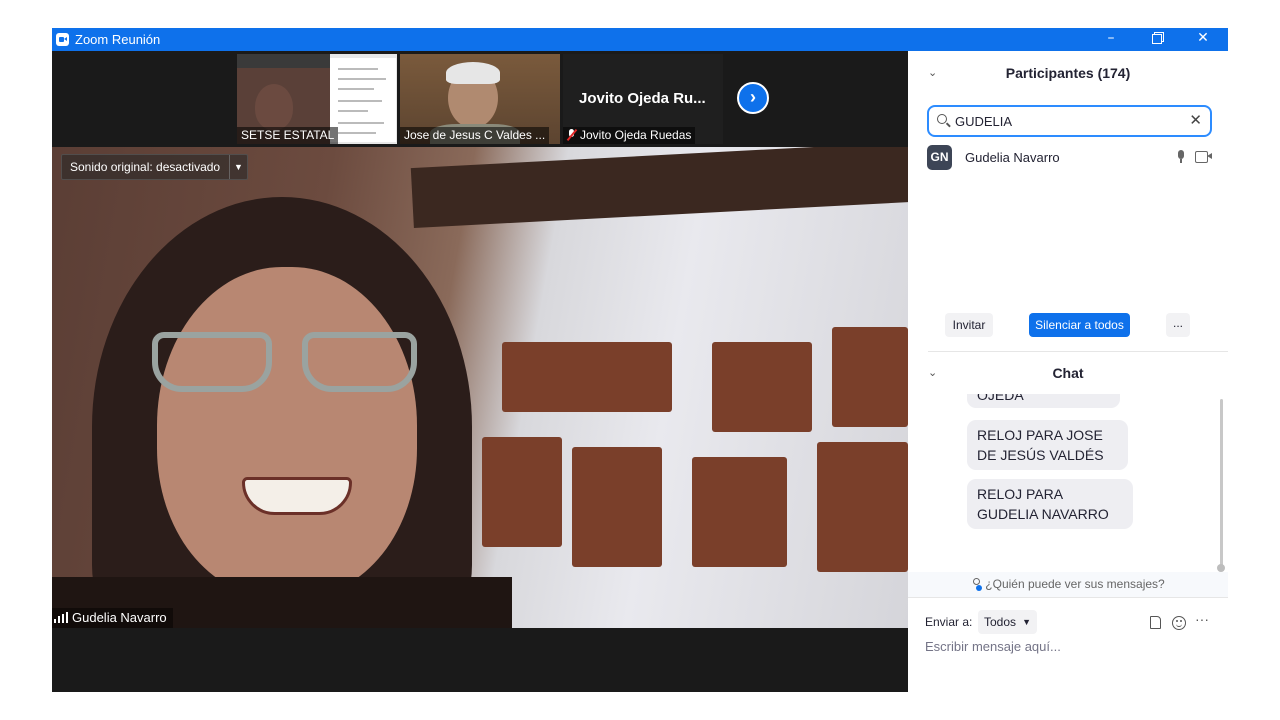 The width and height of the screenshot is (1280, 720). I want to click on send-to-value: Todos, so click(1000, 622).